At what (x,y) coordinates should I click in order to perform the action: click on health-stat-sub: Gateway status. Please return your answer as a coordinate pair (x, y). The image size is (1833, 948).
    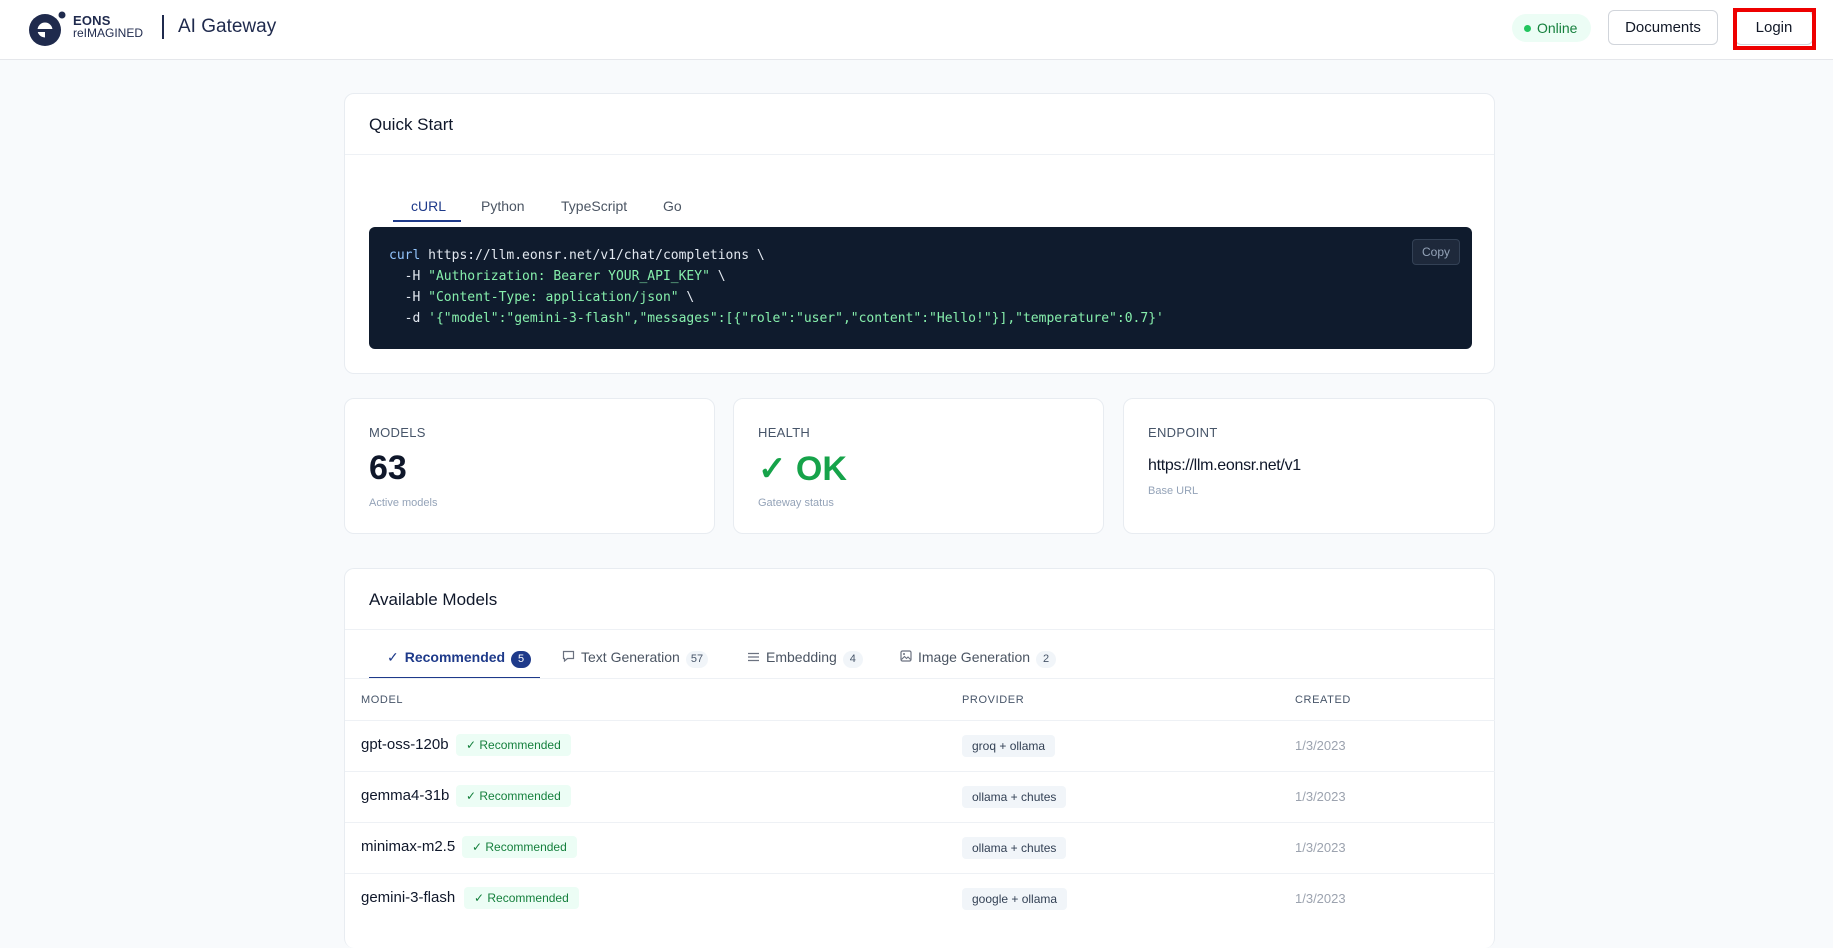
    Looking at the image, I should click on (796, 503).